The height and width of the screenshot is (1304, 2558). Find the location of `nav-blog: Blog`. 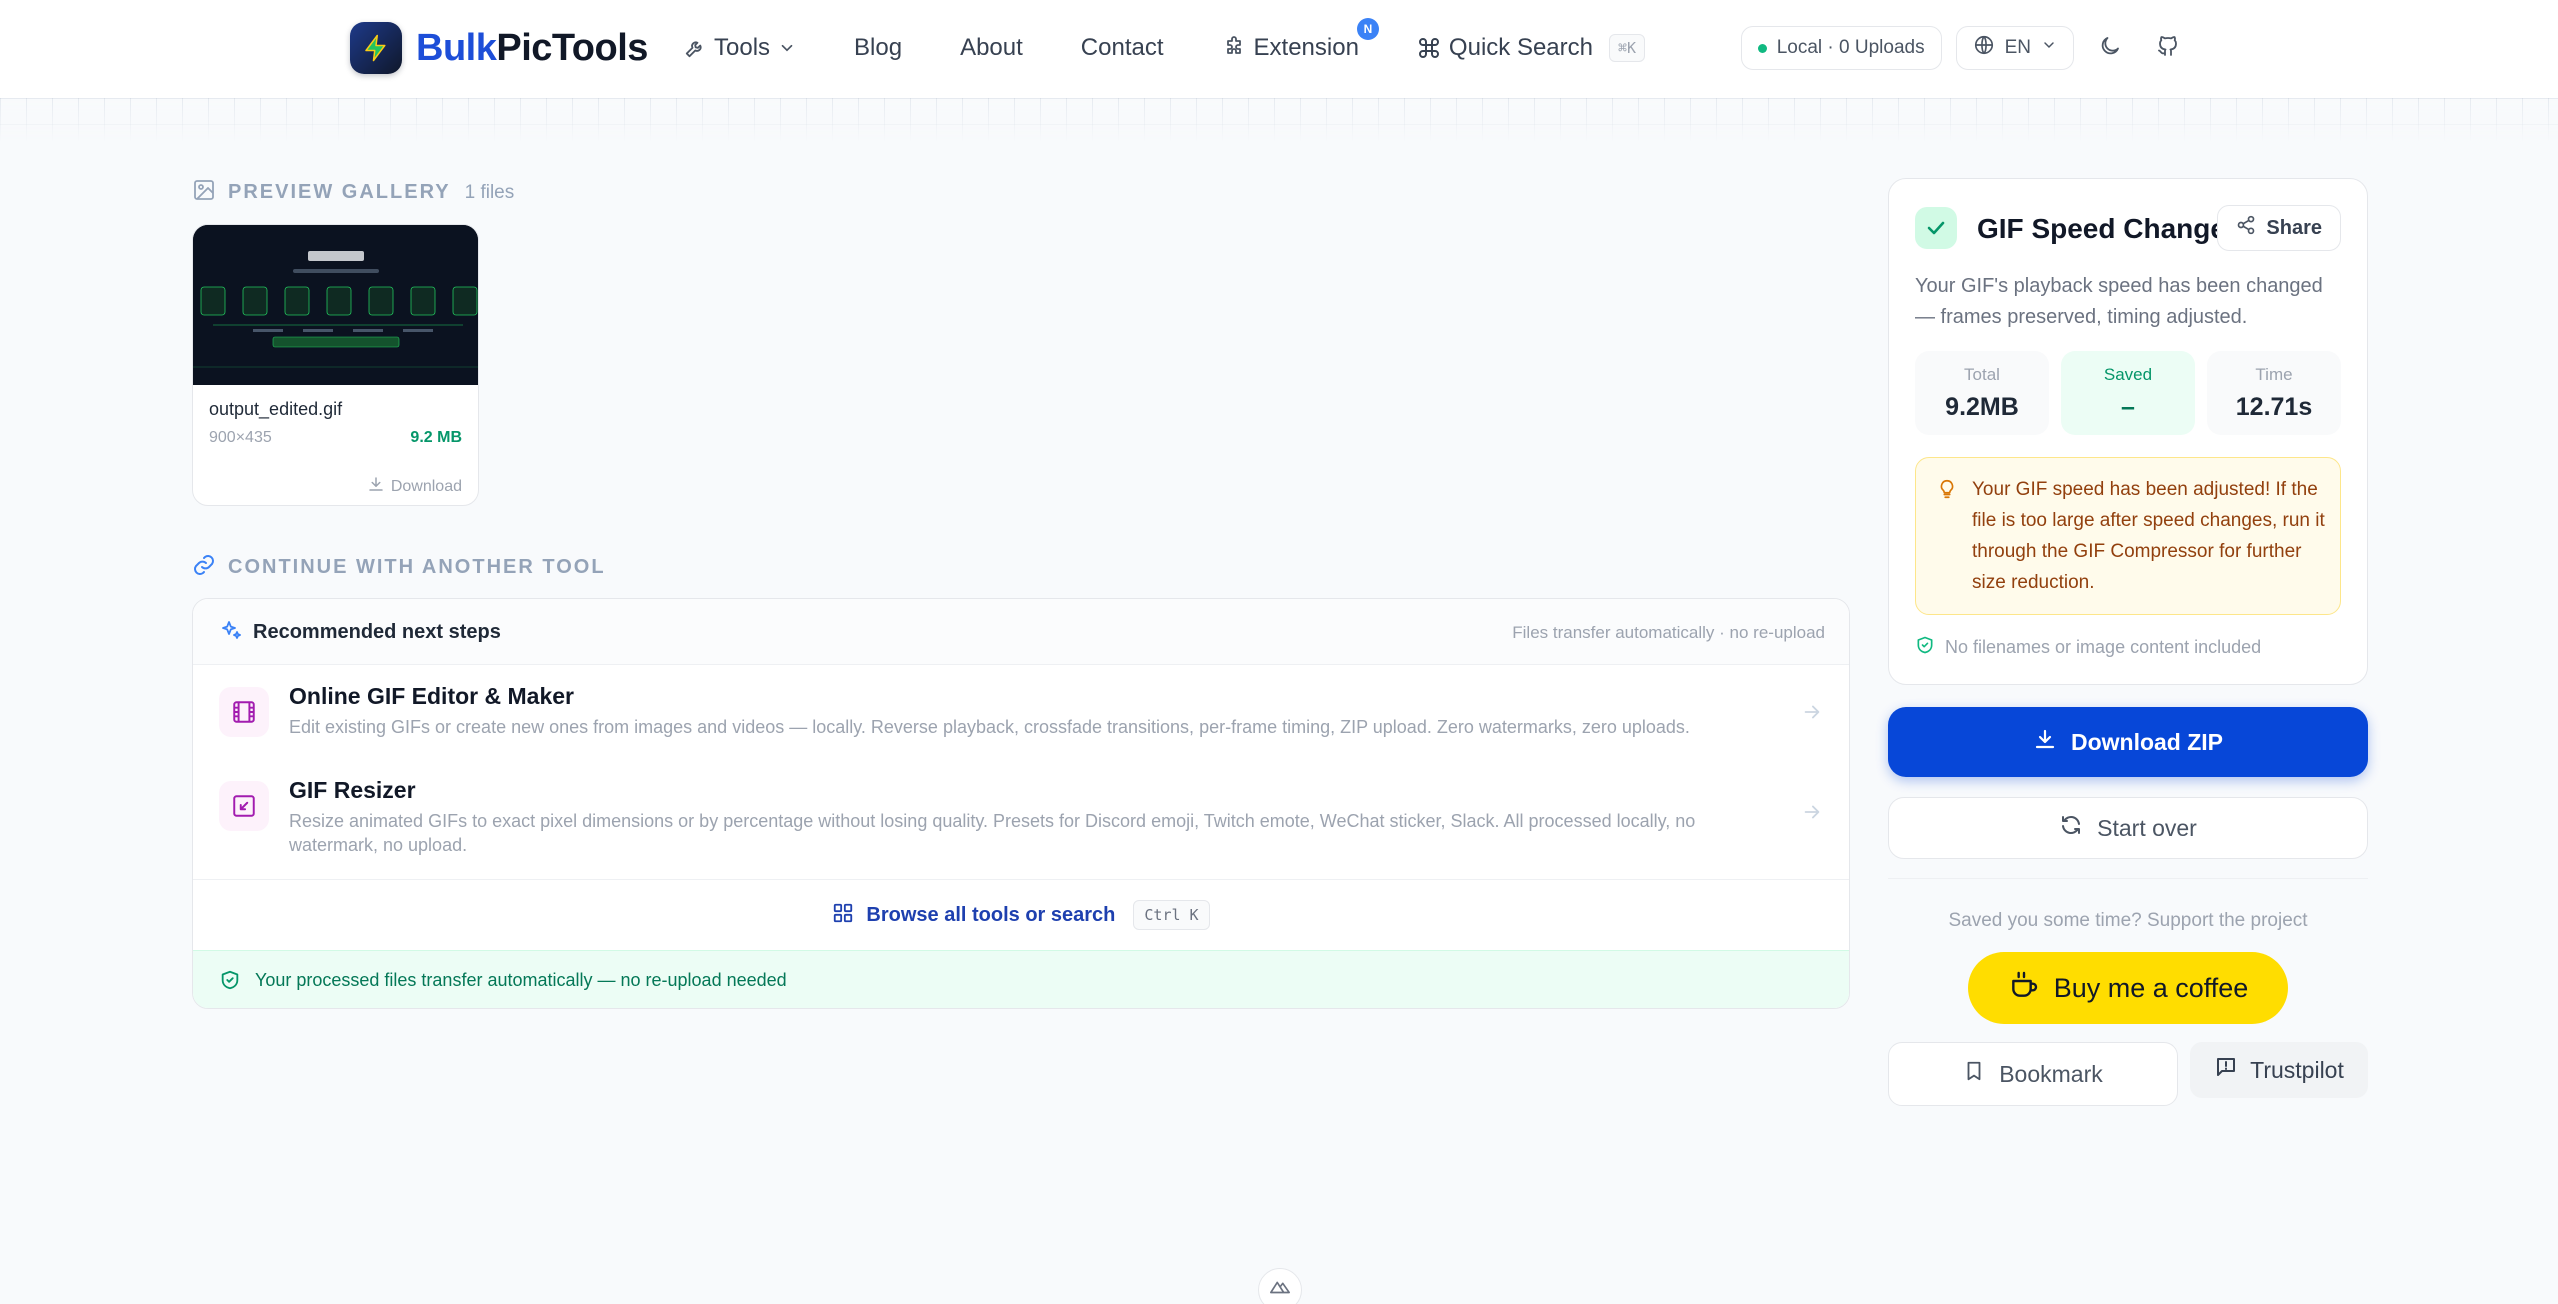

nav-blog: Blog is located at coordinates (878, 48).